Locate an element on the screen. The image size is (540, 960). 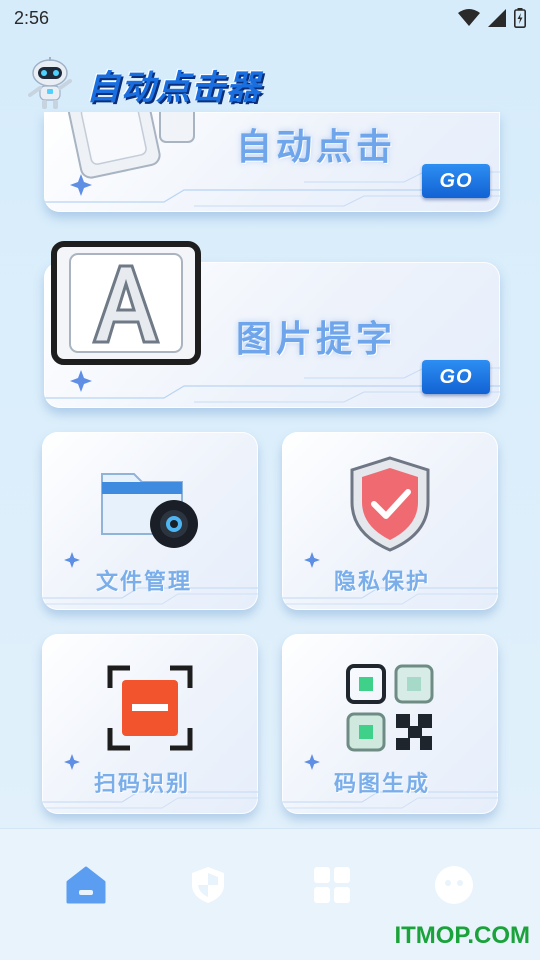
status-icons is located at coordinates (492, 18).